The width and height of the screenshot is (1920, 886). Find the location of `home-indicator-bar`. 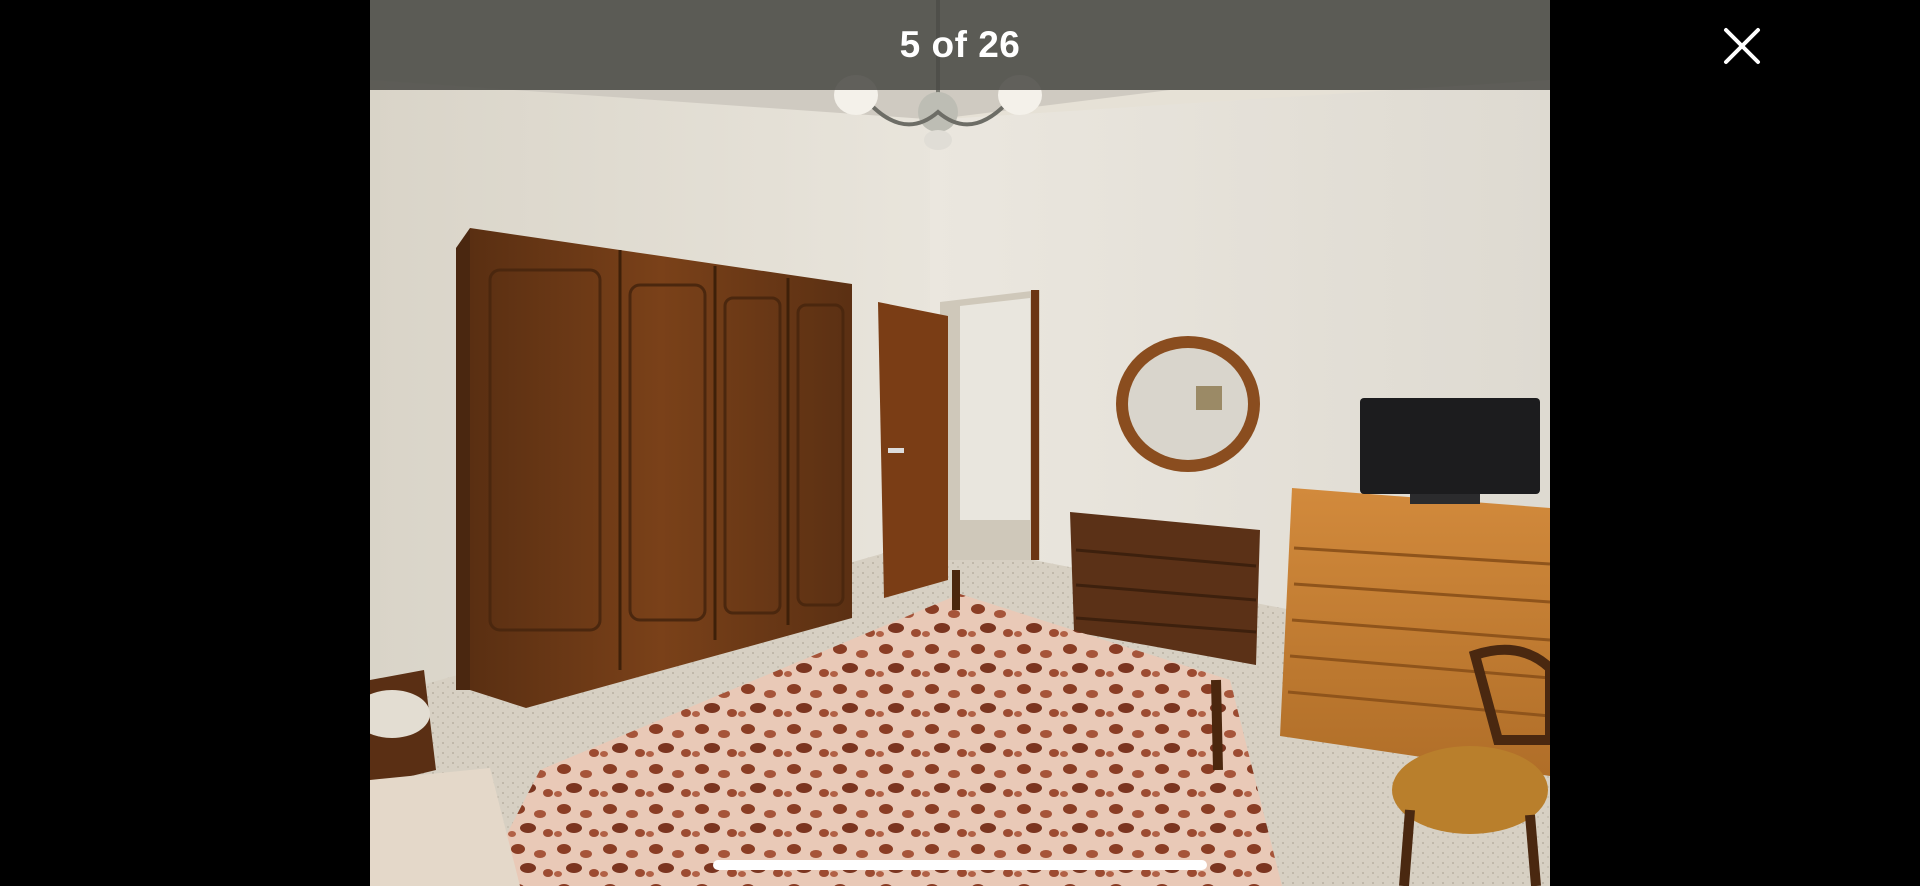

home-indicator-bar is located at coordinates (960, 865).